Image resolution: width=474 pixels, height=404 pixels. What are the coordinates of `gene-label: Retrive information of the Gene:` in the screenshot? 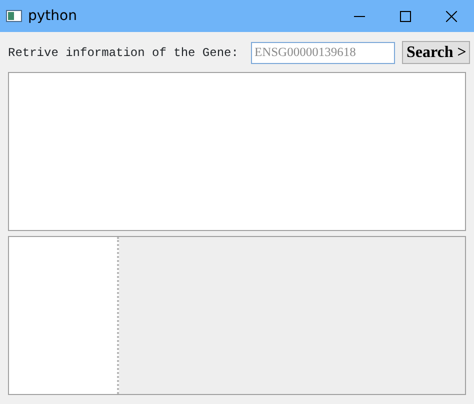 It's located at (123, 53).